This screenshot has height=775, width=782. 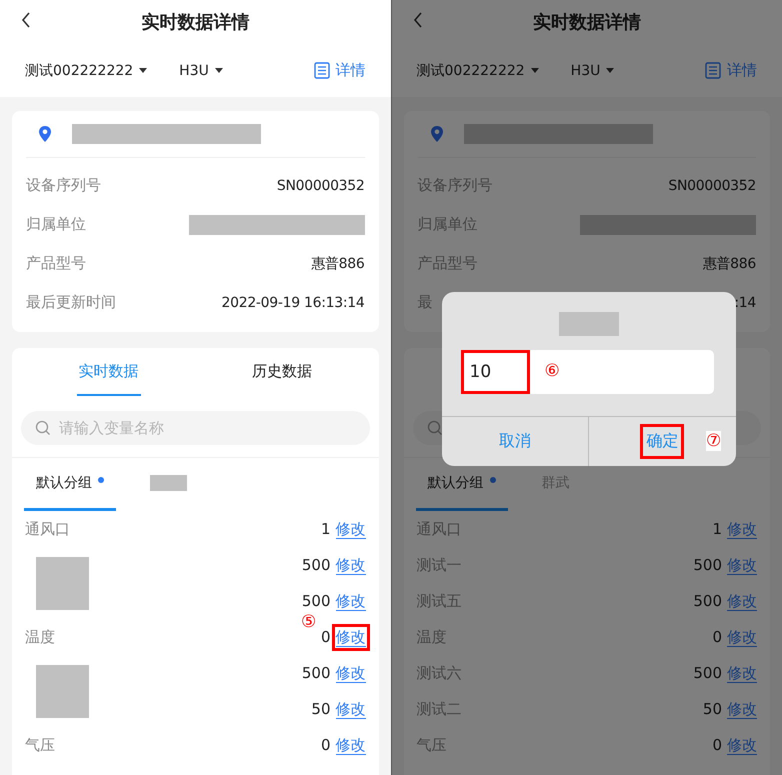 I want to click on tab: 历史数据, so click(x=282, y=372).